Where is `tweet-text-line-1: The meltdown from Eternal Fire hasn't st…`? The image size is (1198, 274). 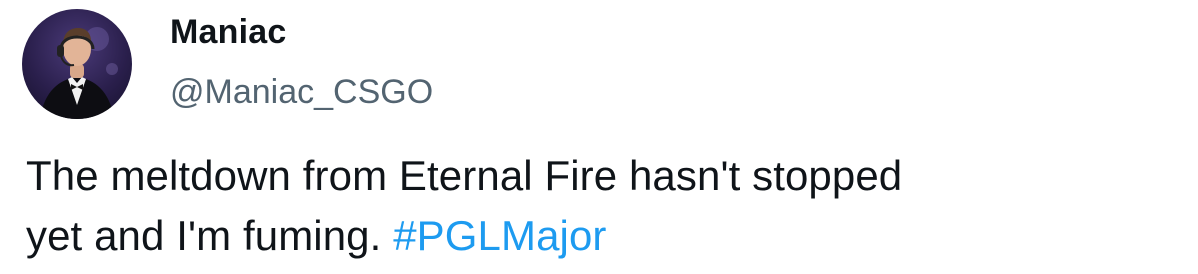
tweet-text-line-1: The meltdown from Eternal Fire hasn't st… is located at coordinates (464, 175).